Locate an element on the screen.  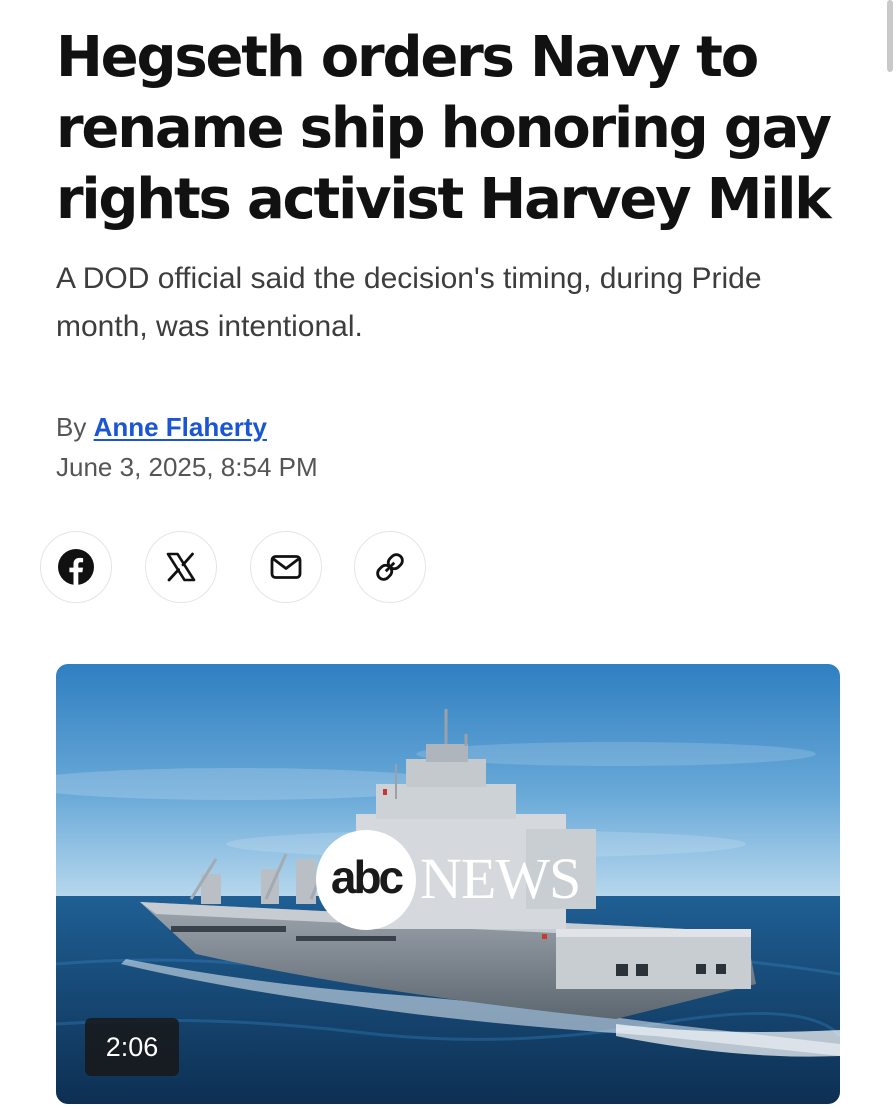
x-icon is located at coordinates (181, 567).